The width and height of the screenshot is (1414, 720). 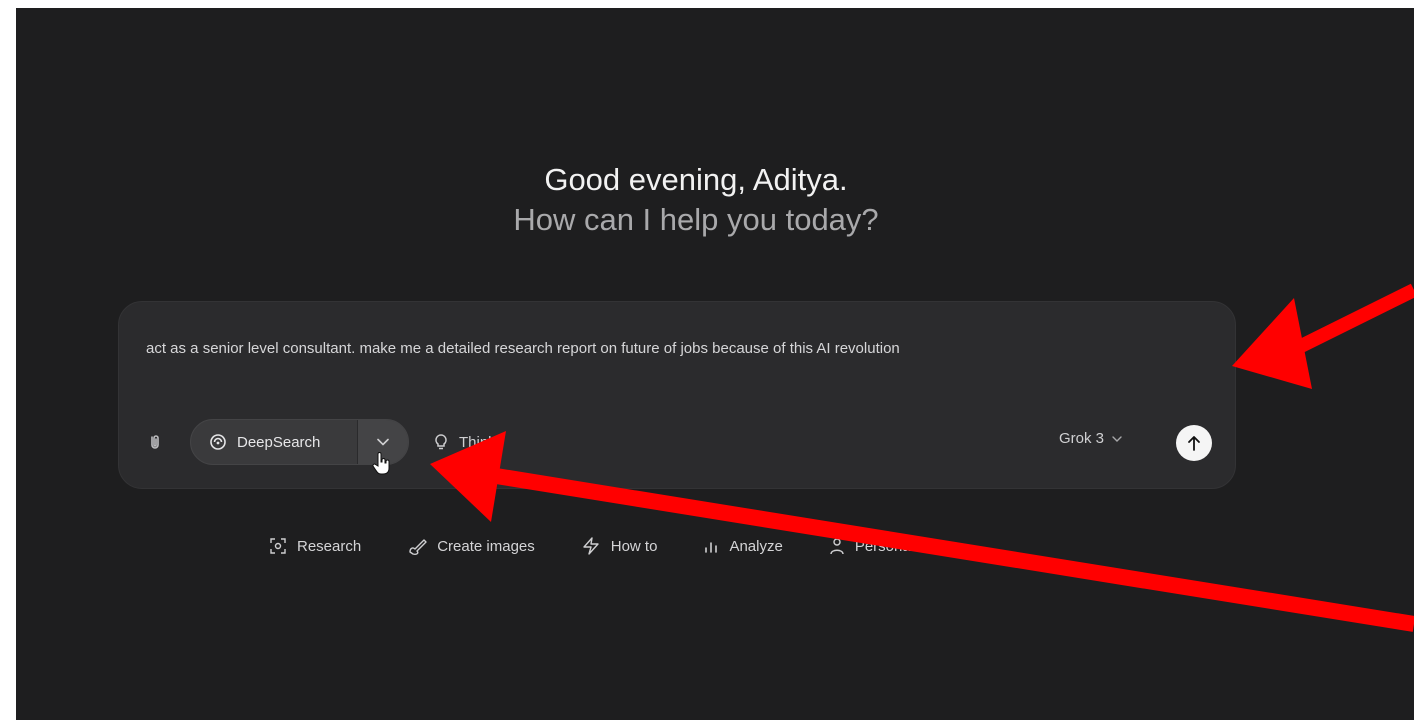 I want to click on brush-icon, so click(x=418, y=547).